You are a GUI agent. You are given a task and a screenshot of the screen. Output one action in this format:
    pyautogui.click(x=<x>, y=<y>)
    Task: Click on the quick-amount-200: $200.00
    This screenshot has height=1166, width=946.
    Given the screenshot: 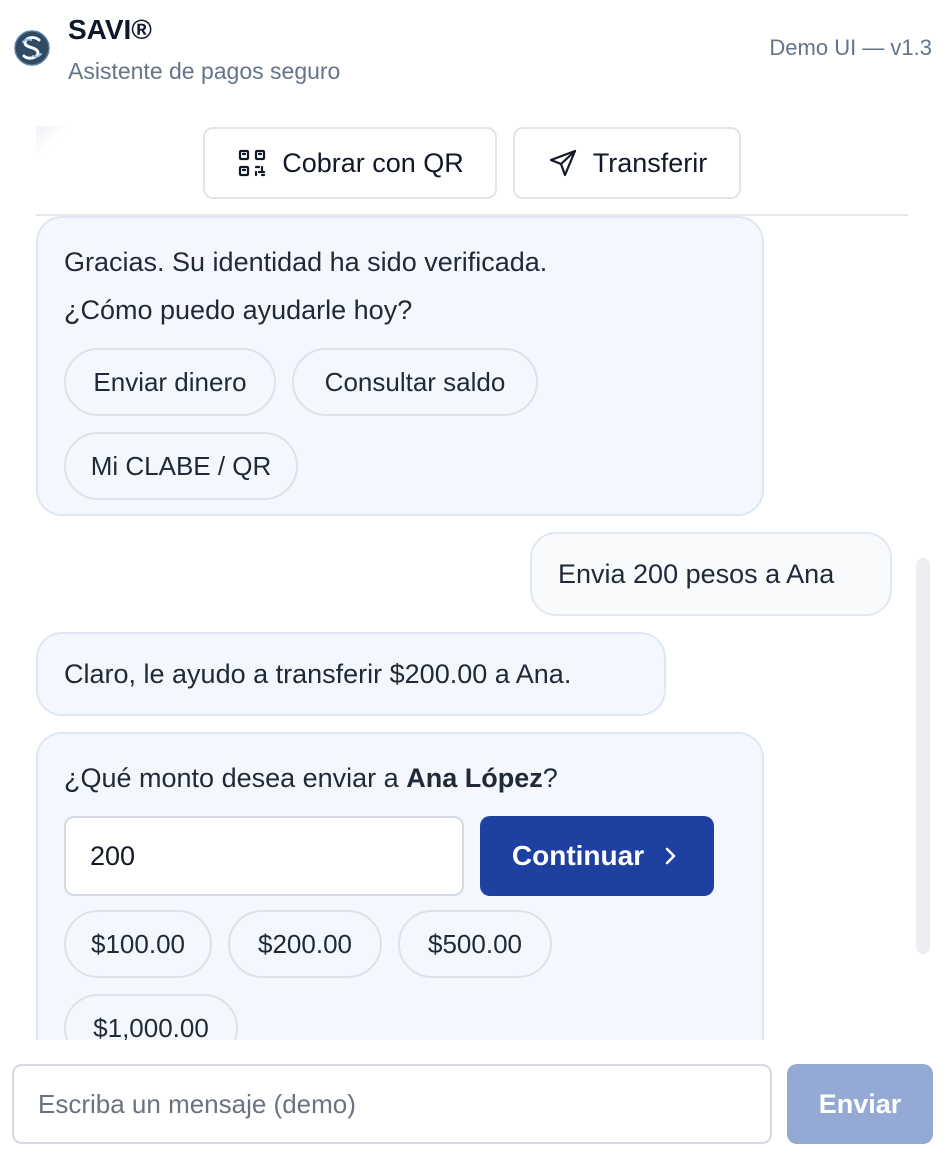 What is the action you would take?
    pyautogui.click(x=305, y=944)
    